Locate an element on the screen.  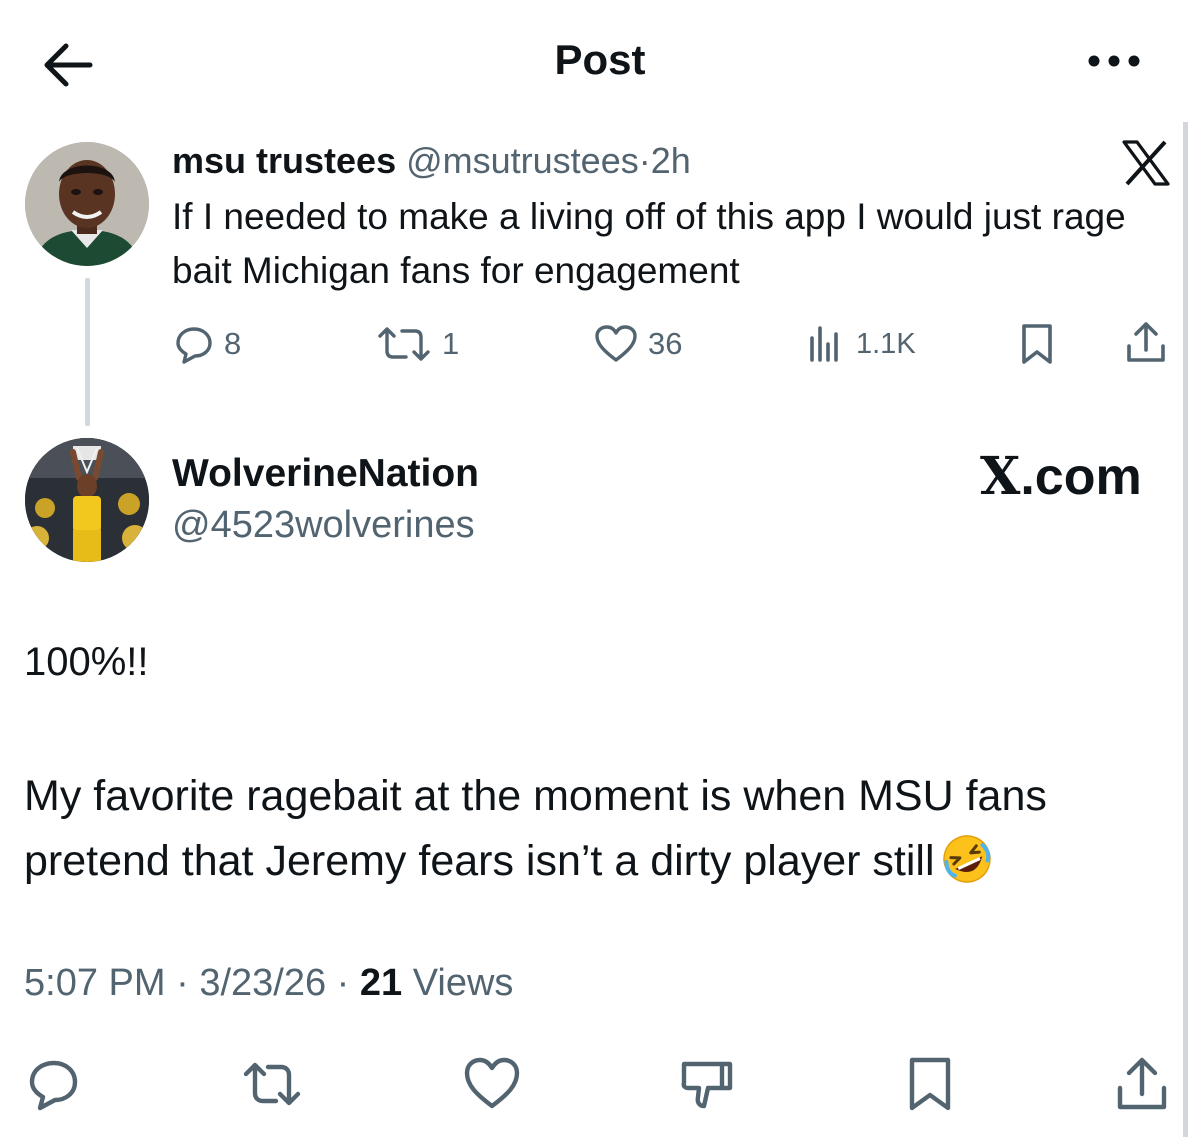
views-count: 21 is located at coordinates (381, 983).